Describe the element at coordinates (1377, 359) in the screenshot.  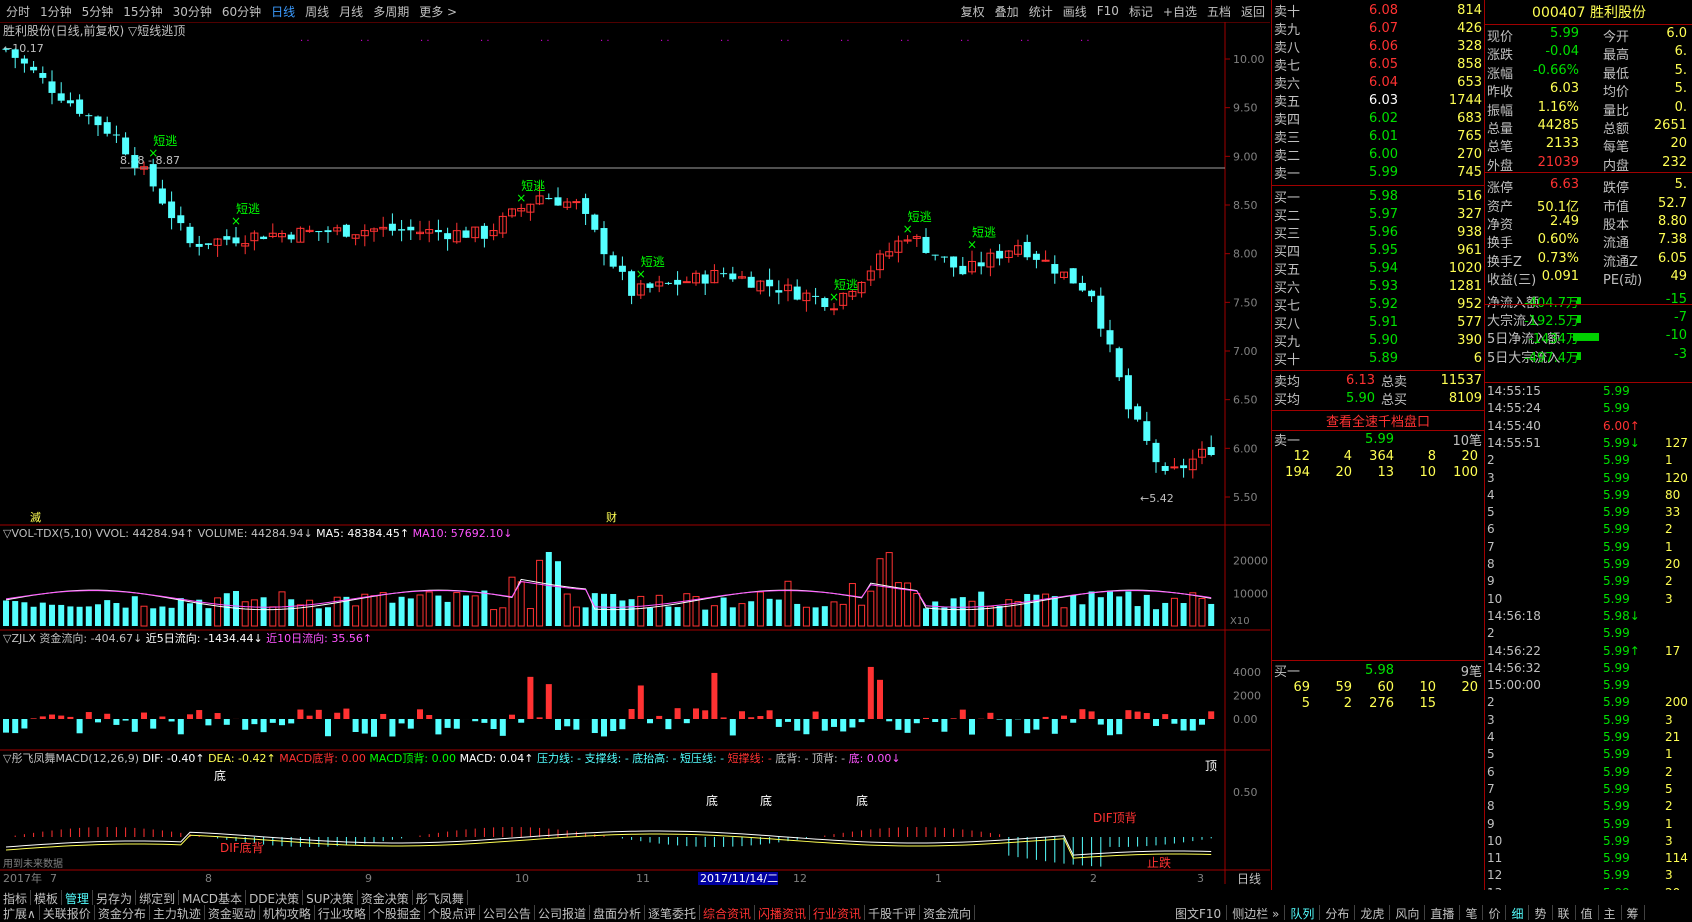
I see `bid-row: 买十5.896` at that location.